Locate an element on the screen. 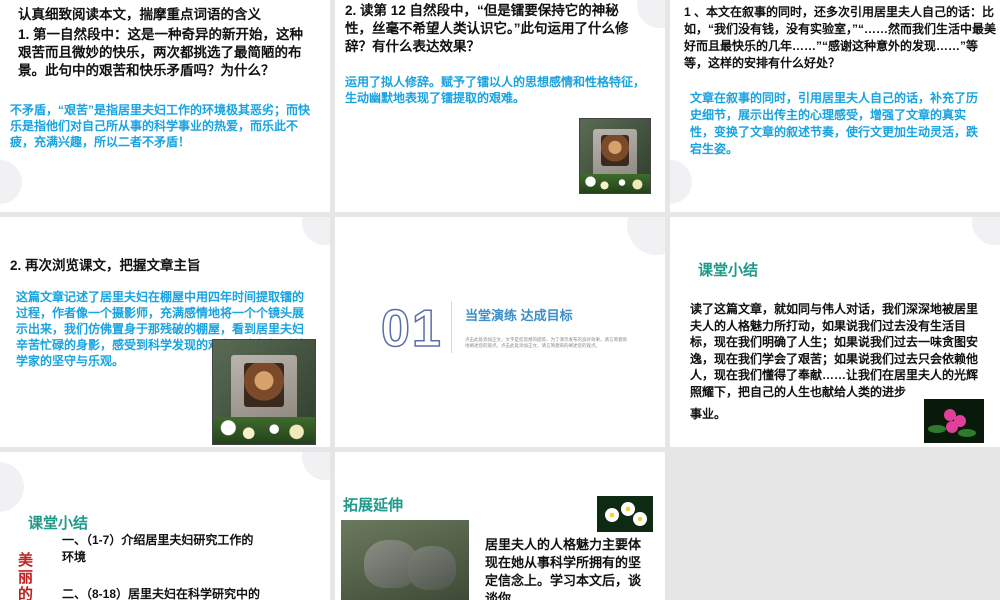 This screenshot has width=1000, height=600. slide-answer: 运用了拟人修辞。赋予了镭以人的思想感情和性格特征，生动幽默地表现了镭提取的艰难。 is located at coordinates (495, 90).